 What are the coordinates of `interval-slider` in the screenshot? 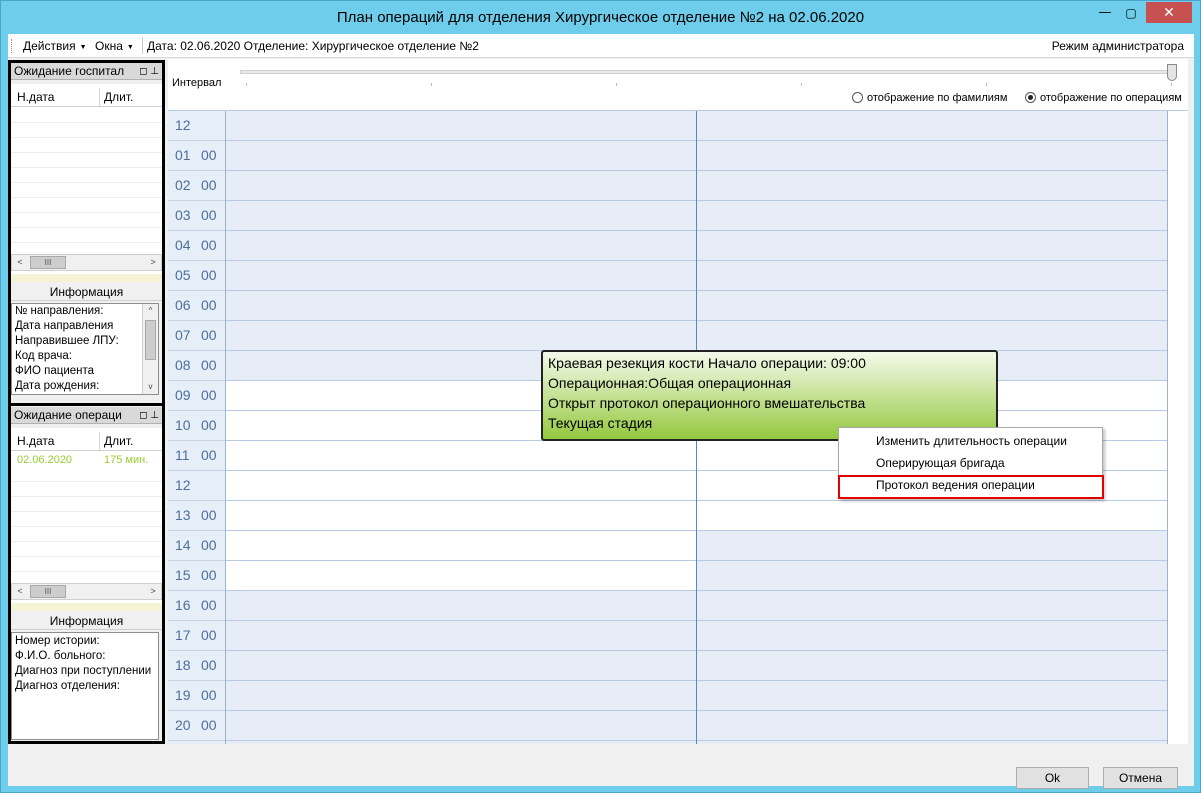 It's located at (705, 72).